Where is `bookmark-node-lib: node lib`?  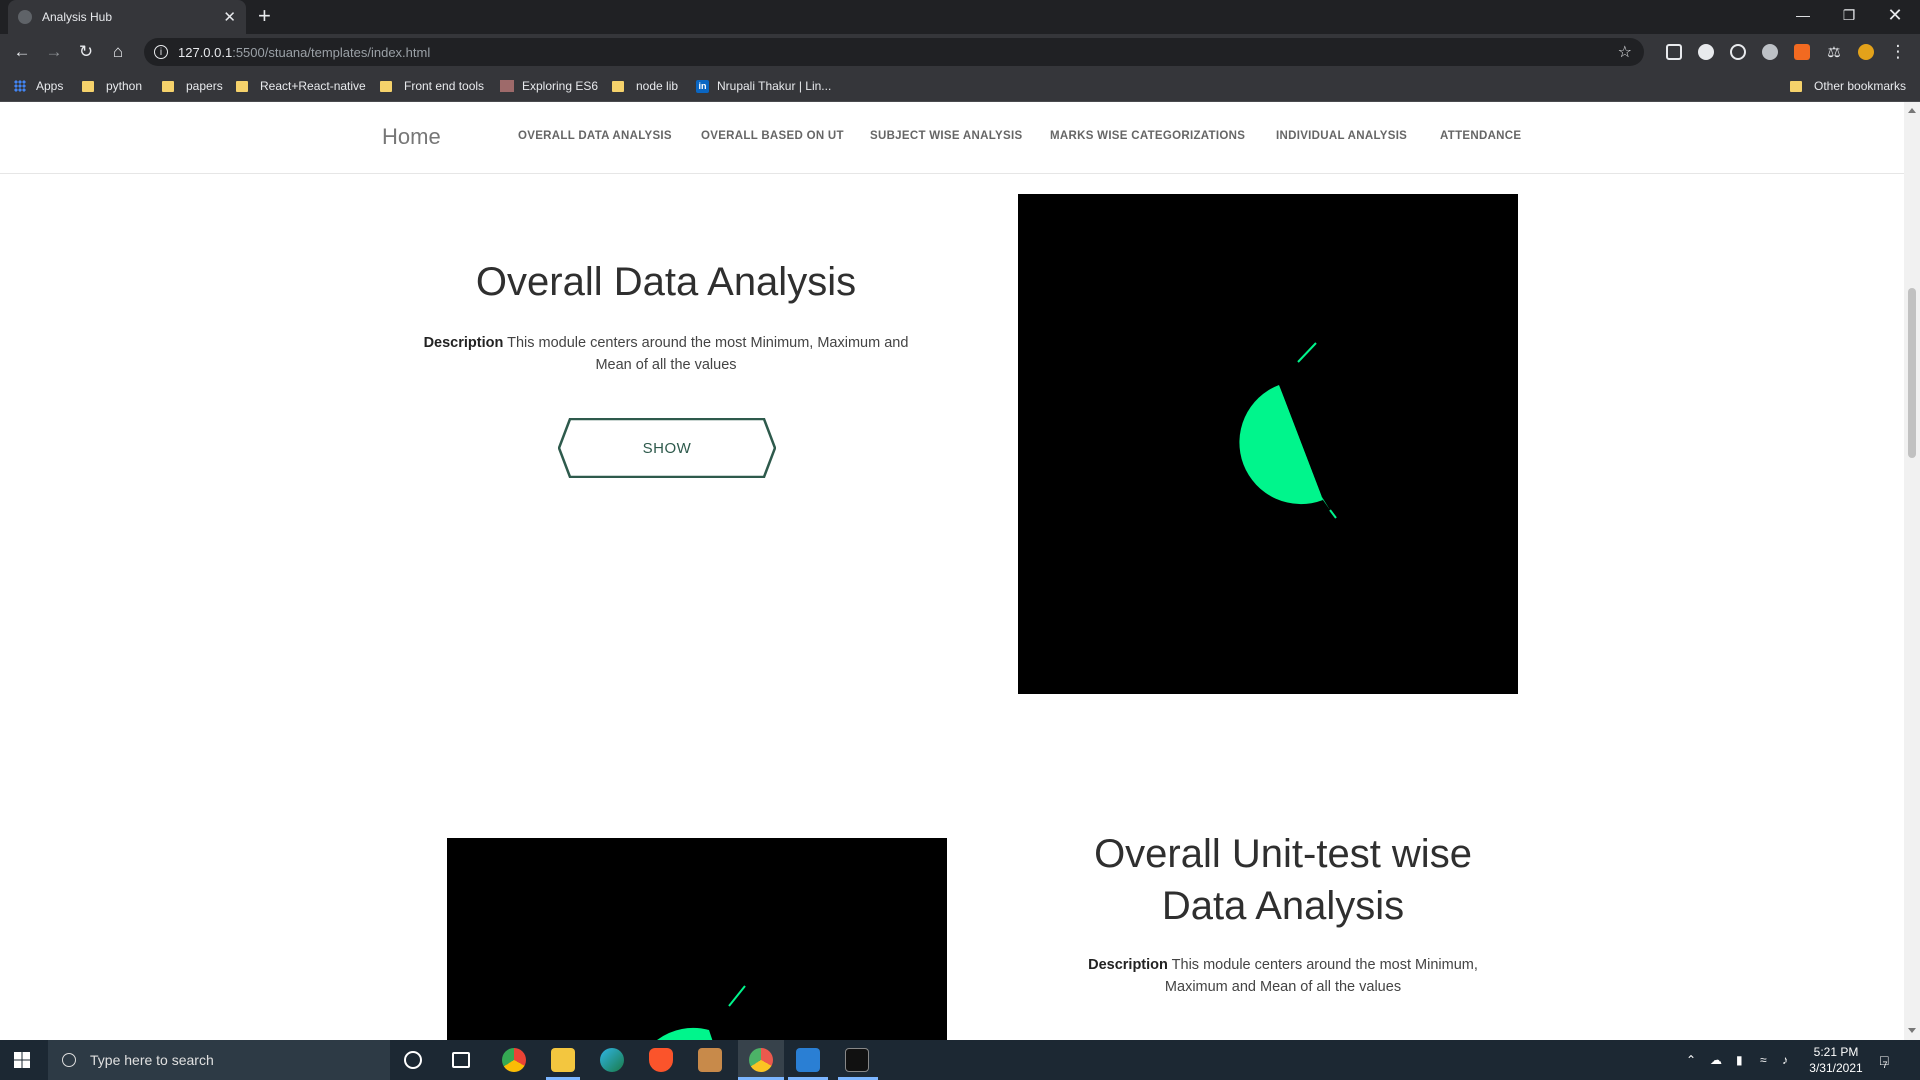 bookmark-node-lib: node lib is located at coordinates (645, 86).